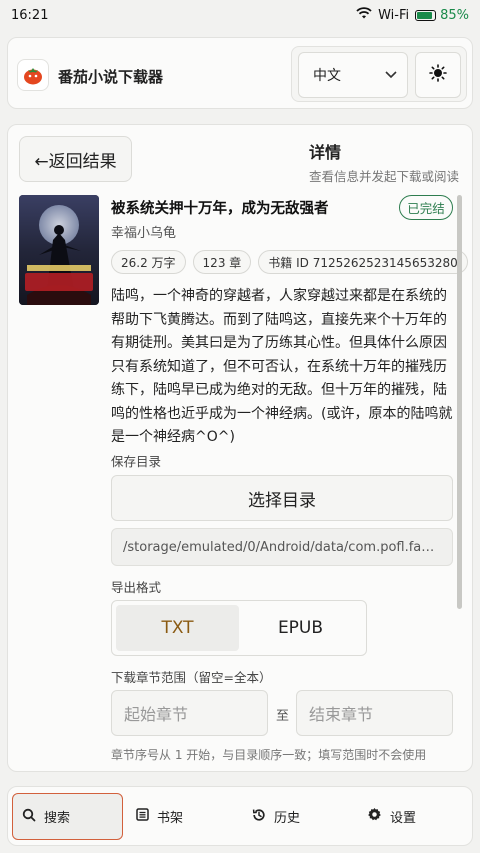  What do you see at coordinates (240, 15) in the screenshot?
I see `status-bar: 16:21 Wi-Fi 85%` at bounding box center [240, 15].